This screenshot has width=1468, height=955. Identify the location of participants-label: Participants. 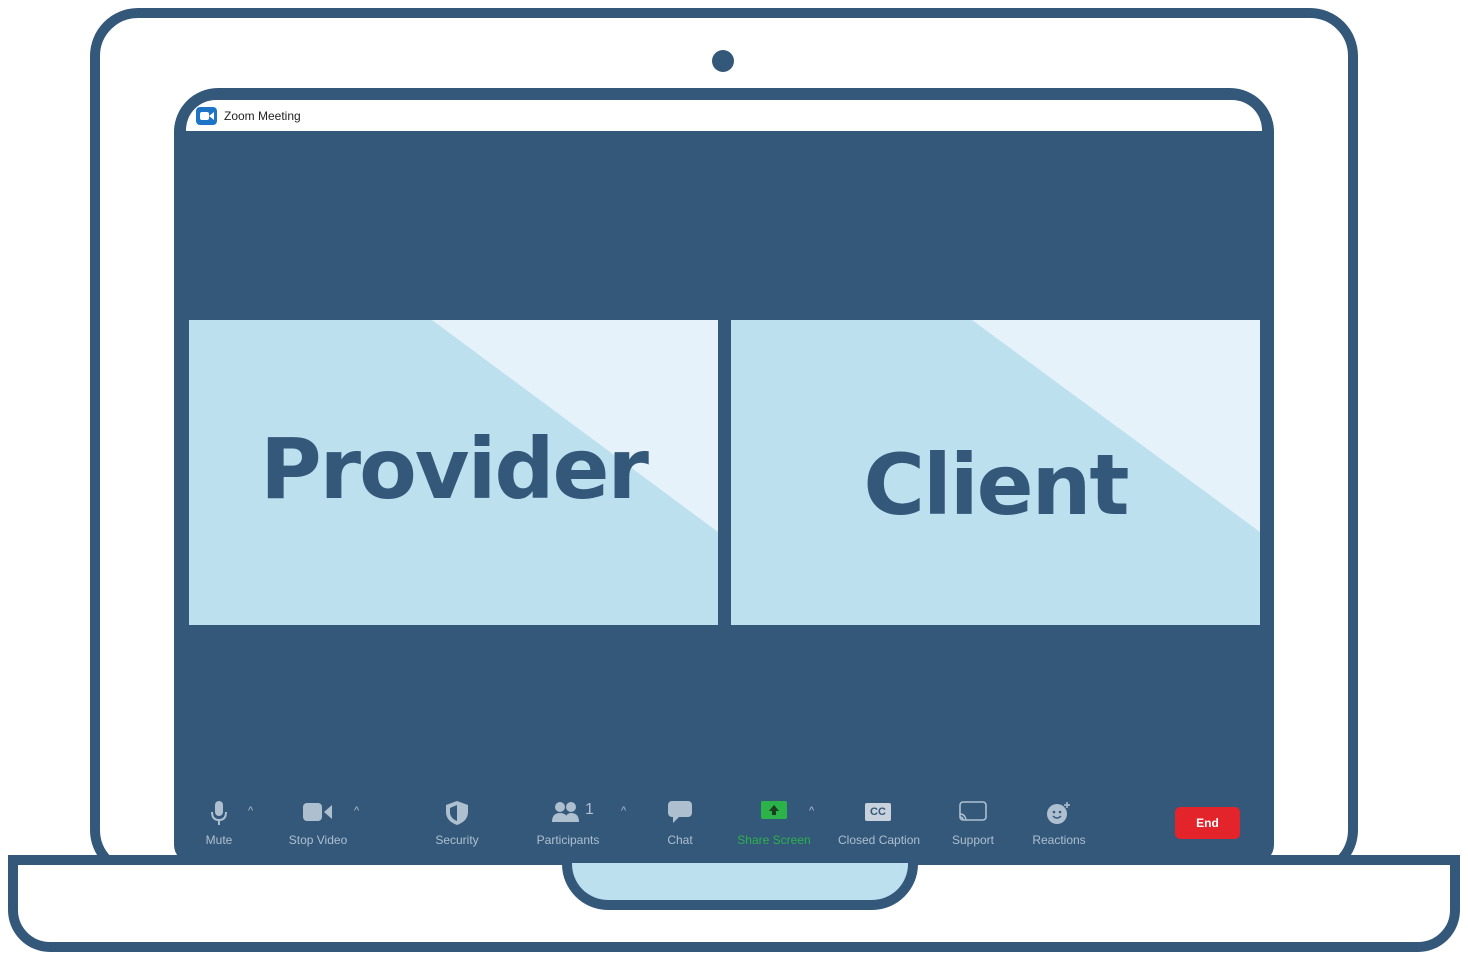
(568, 840).